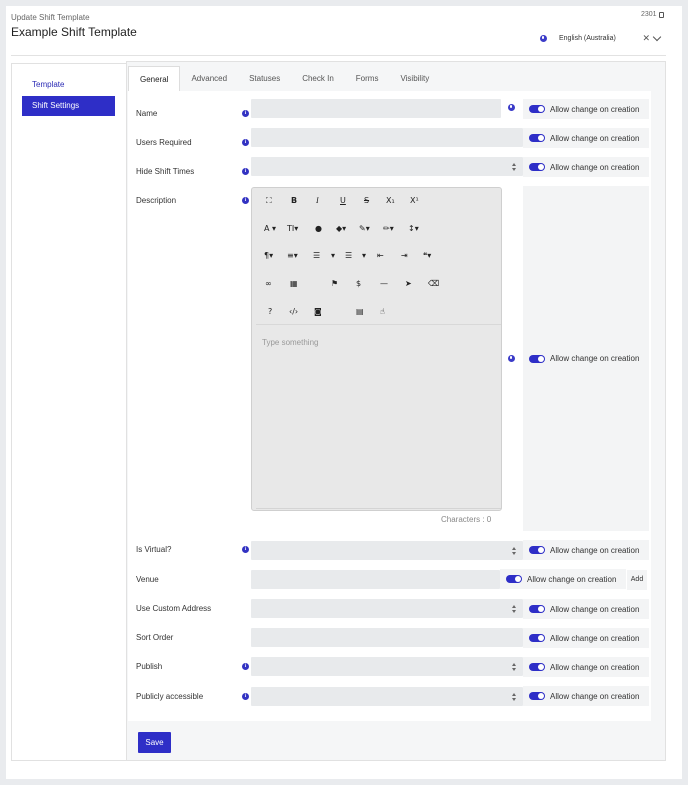 The height and width of the screenshot is (785, 688). Describe the element at coordinates (269, 201) in the screenshot. I see `fullscreen-icon: ⛶` at that location.